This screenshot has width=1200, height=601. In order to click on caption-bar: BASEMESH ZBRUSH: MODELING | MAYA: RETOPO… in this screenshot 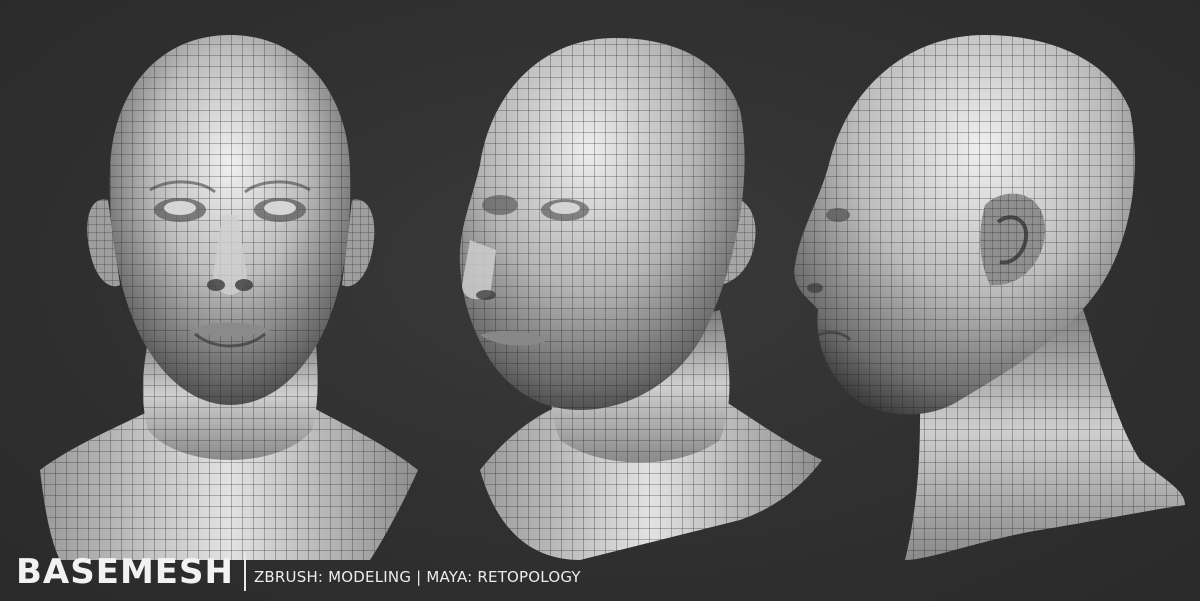, I will do `click(298, 572)`.